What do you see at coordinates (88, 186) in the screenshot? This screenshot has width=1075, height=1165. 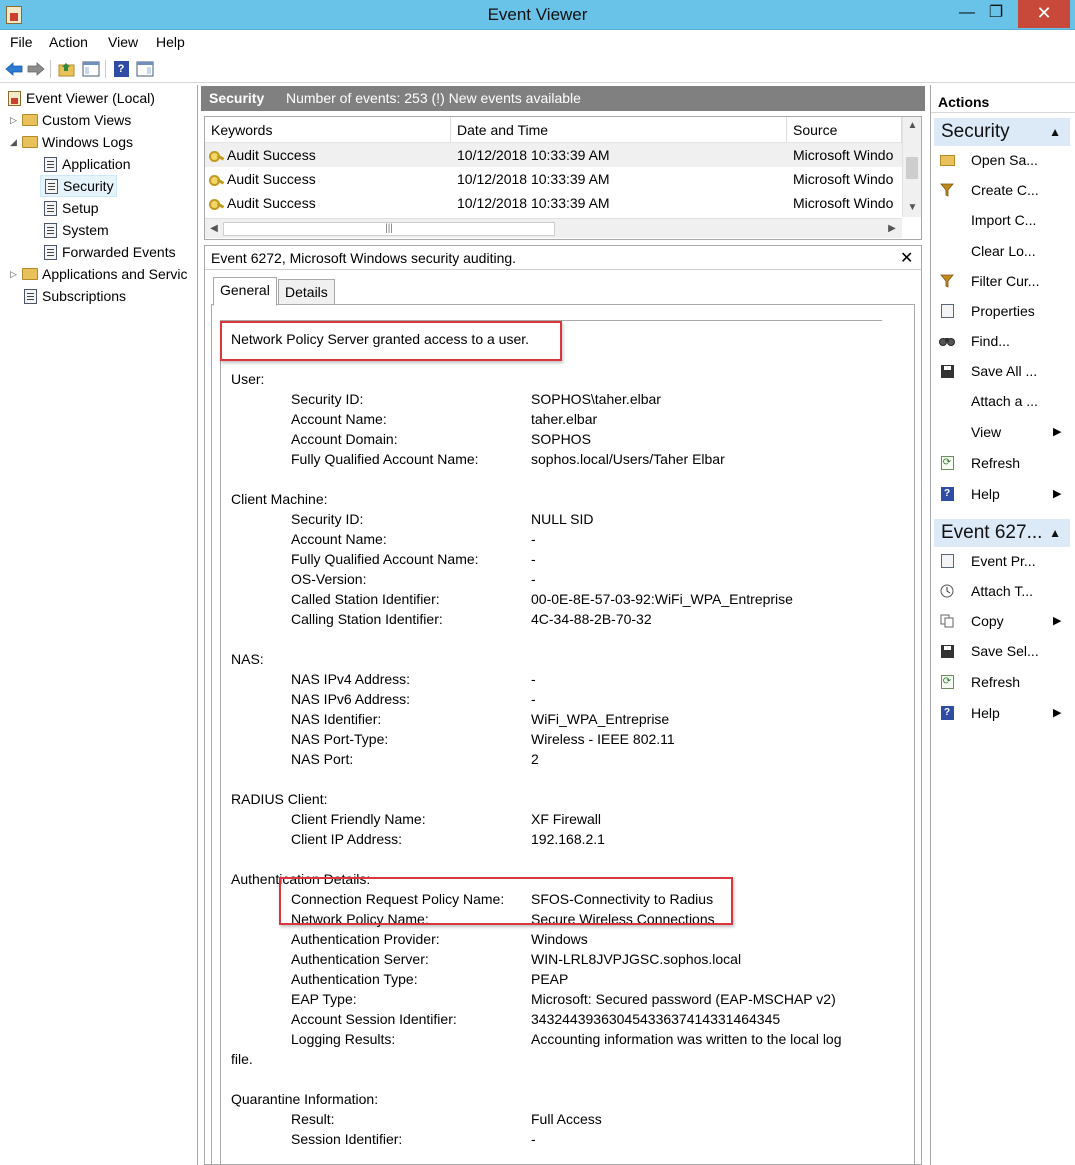 I see `tree-item-label: Security` at bounding box center [88, 186].